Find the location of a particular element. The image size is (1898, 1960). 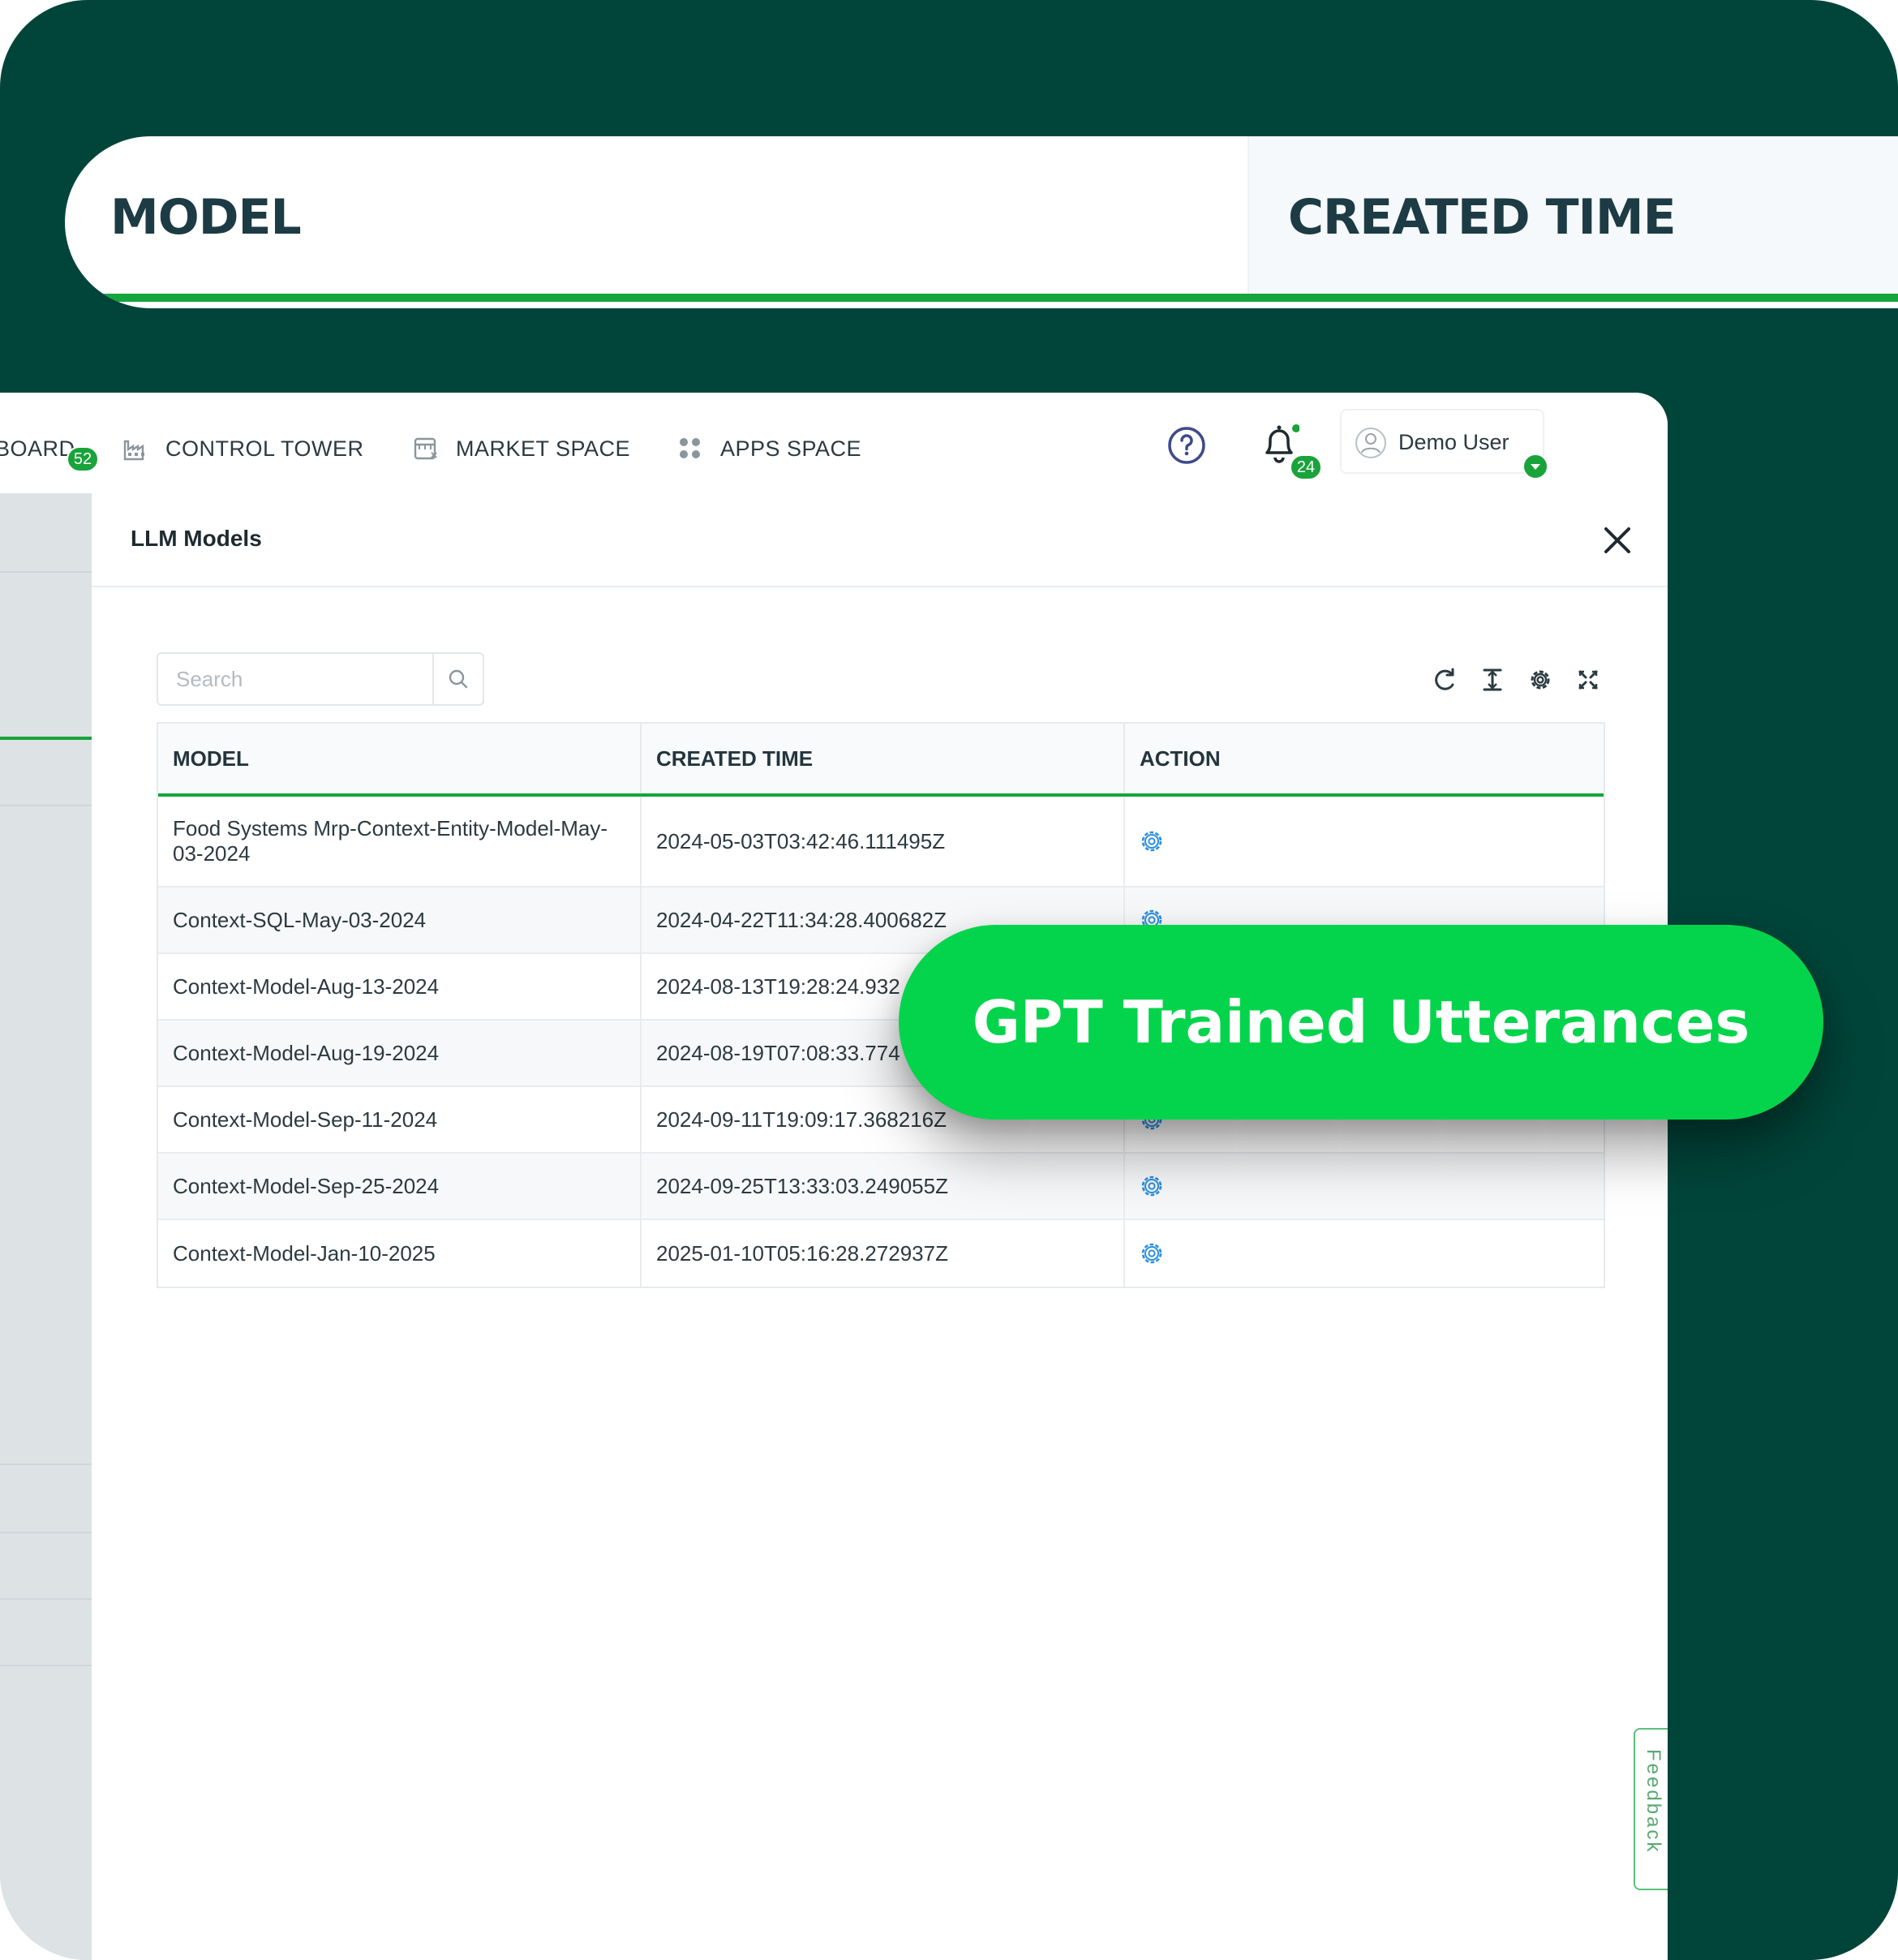

nav-item-apps-space: APPS SPACE is located at coordinates (768, 448).